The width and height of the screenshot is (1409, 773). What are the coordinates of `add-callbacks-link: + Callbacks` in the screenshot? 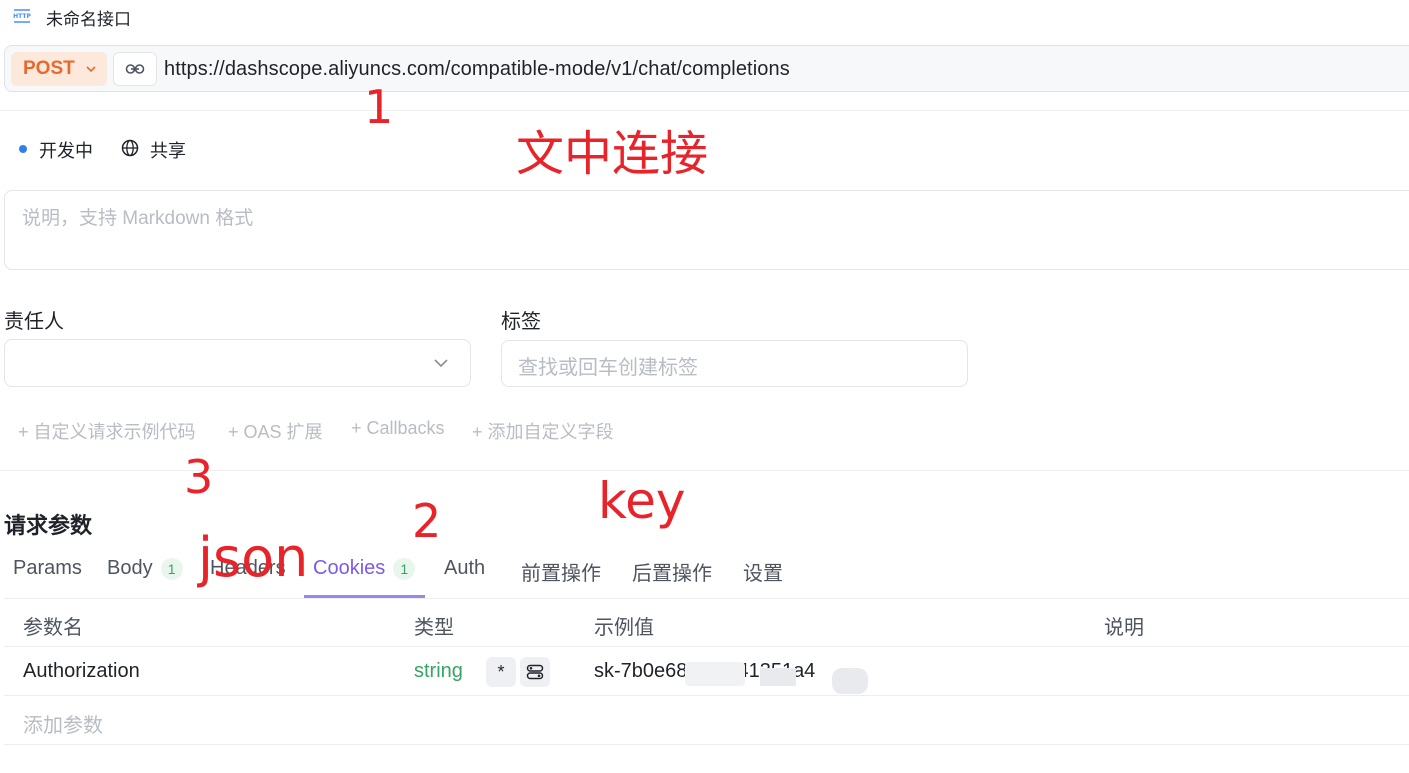 It's located at (398, 428).